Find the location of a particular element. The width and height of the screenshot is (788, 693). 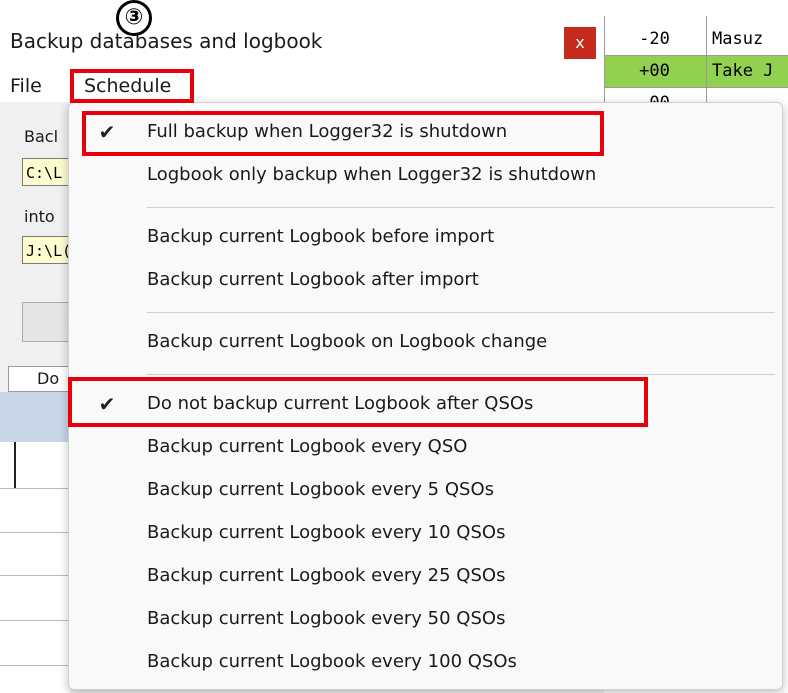

menu-item: Backup current Logbook every 100 QSOs is located at coordinates (425, 662).